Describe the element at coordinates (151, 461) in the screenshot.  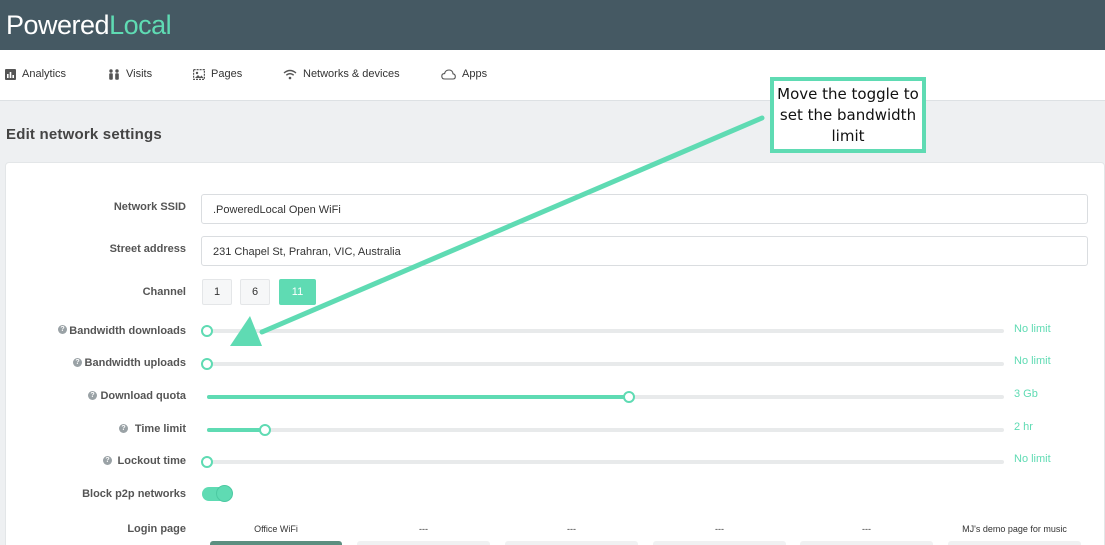
I see `lockout-time-label: Lockout time` at that location.